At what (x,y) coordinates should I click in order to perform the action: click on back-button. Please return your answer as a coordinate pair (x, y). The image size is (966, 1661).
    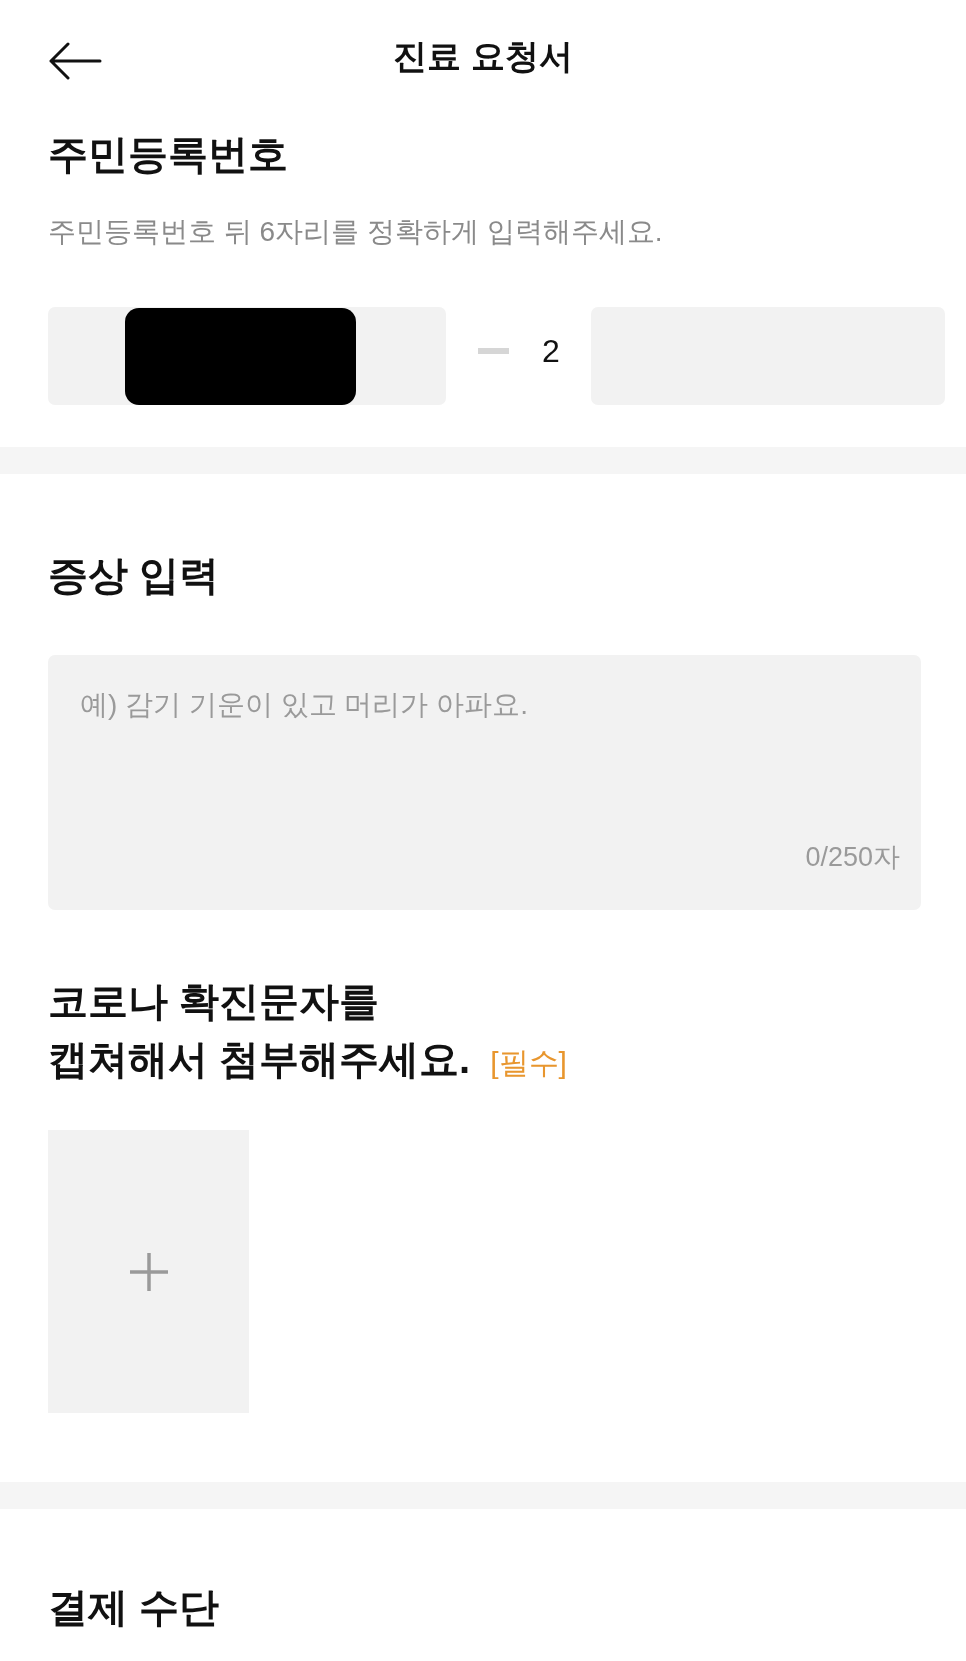
    Looking at the image, I should click on (75, 61).